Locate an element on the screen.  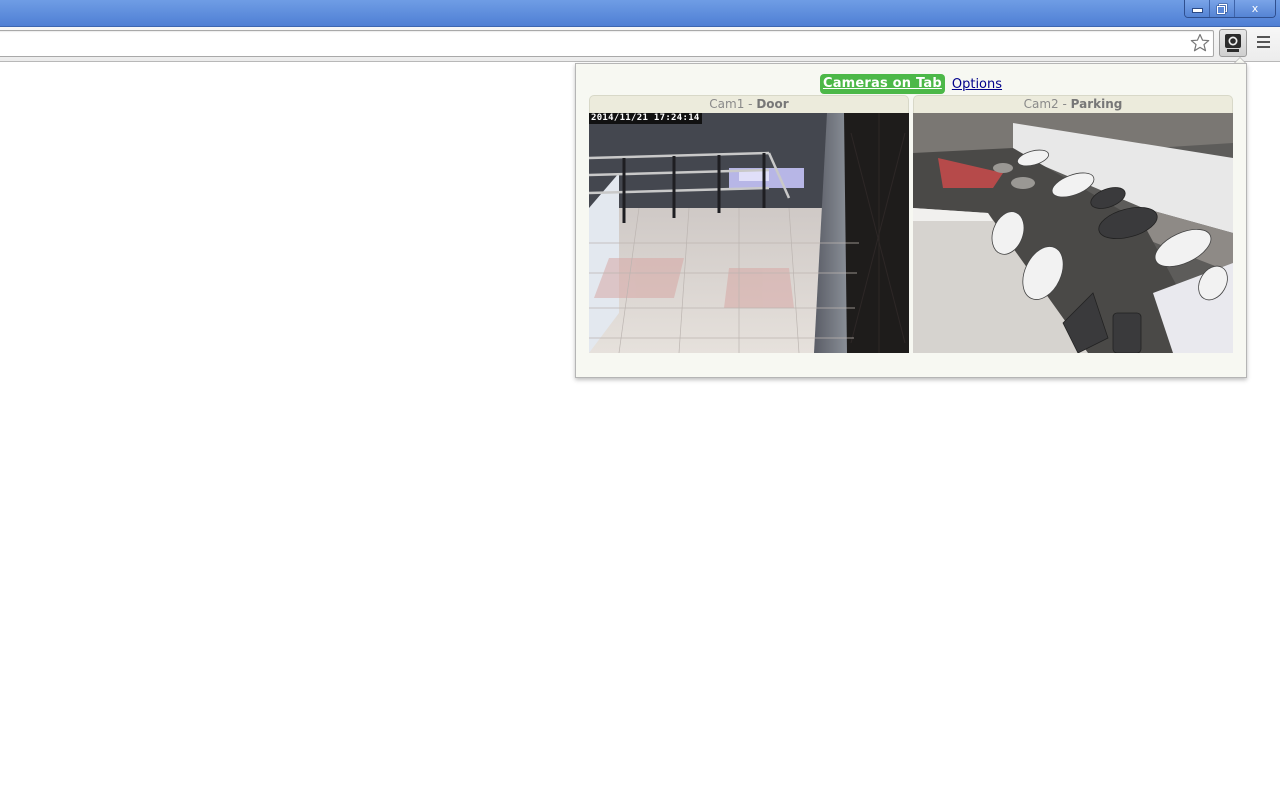
door-camera-image is located at coordinates (749, 233).